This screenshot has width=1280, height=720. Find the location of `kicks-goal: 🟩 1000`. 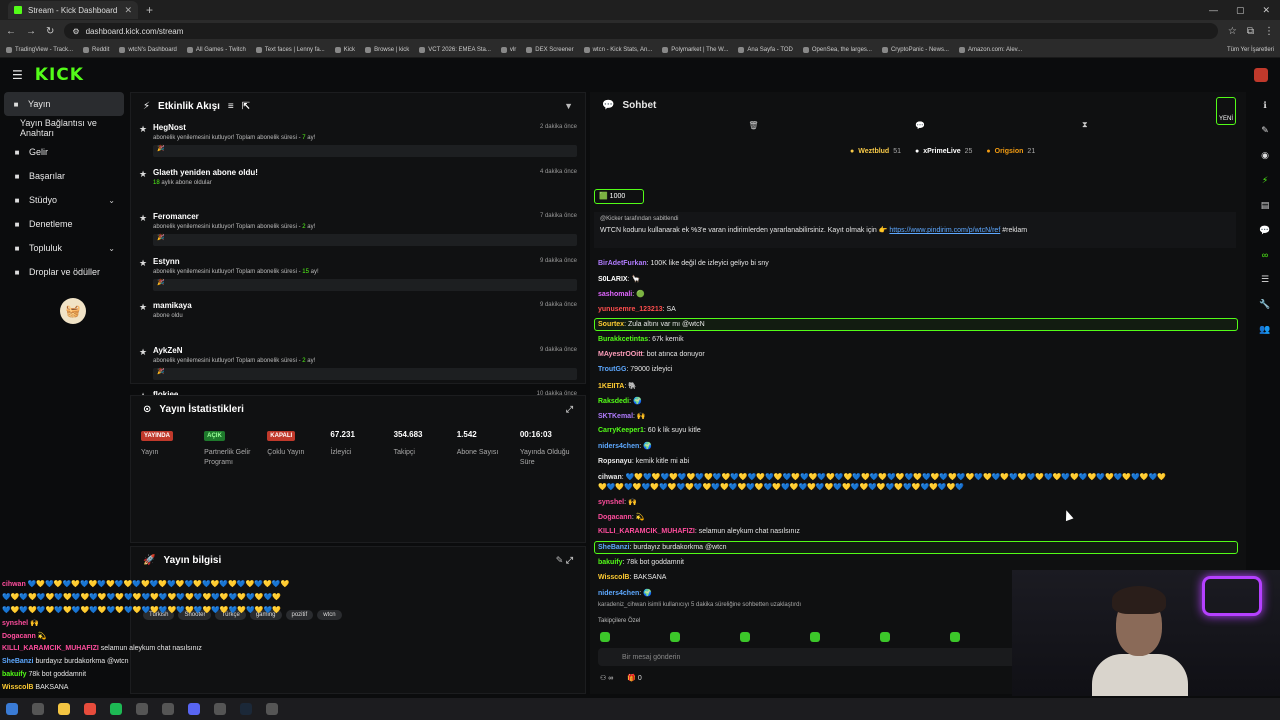

kicks-goal: 🟩 1000 is located at coordinates (619, 196).